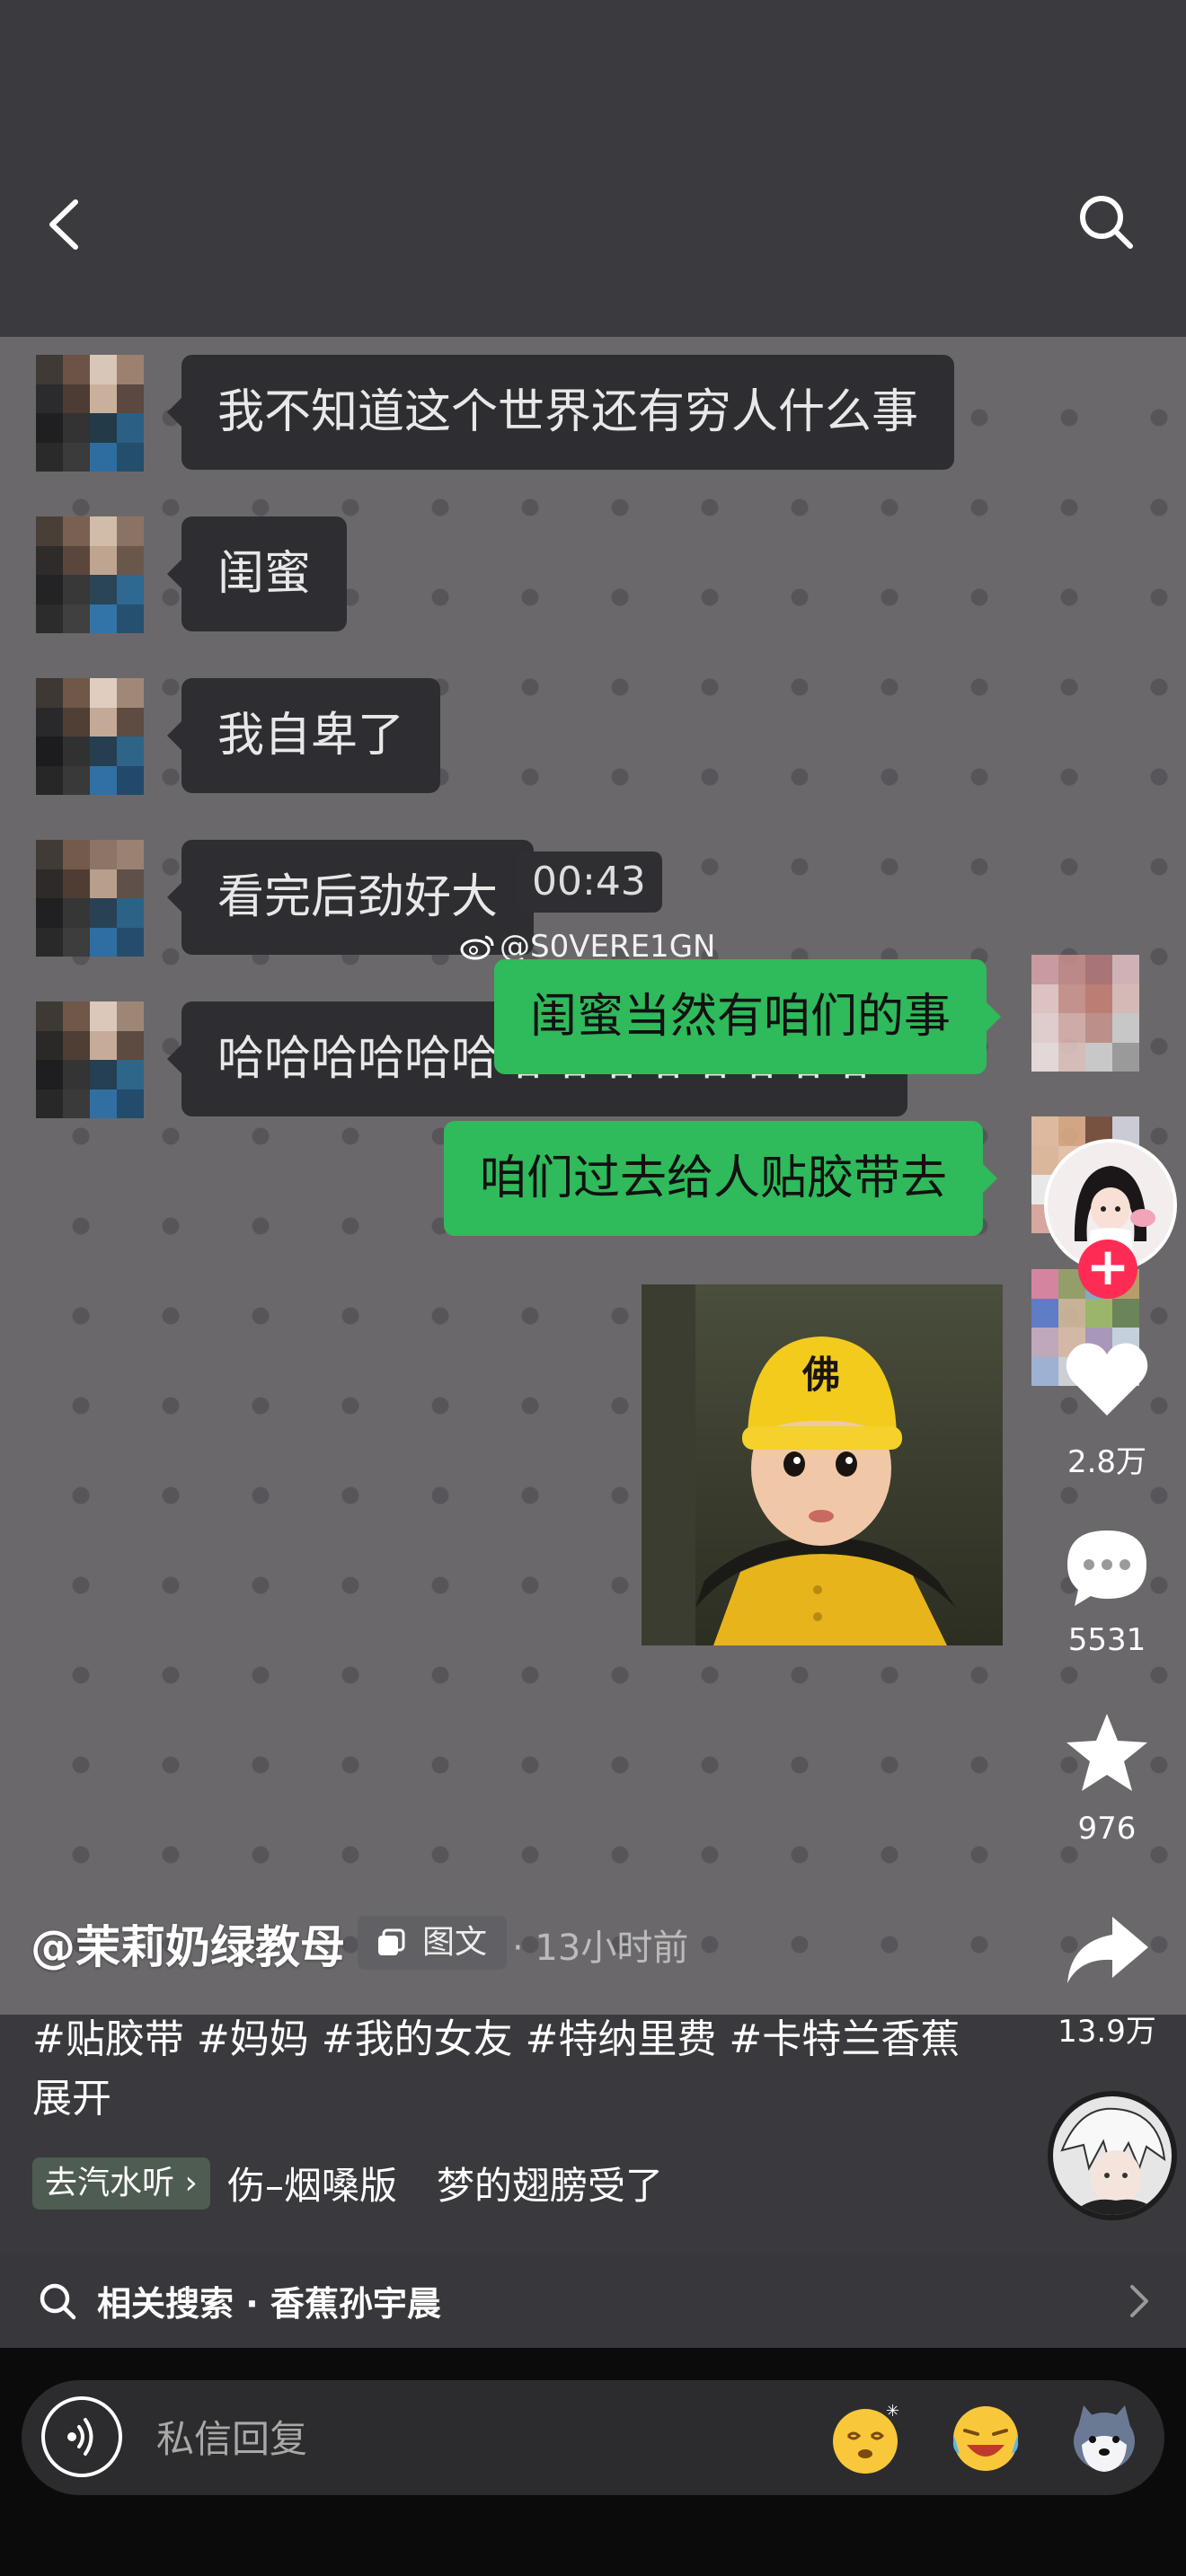 The height and width of the screenshot is (2576, 1186). Describe the element at coordinates (496, 2035) in the screenshot. I see `hashtags: #贴胶带 #妈妈 #我的女友 #特纳里费 #卡特兰香蕉` at that location.